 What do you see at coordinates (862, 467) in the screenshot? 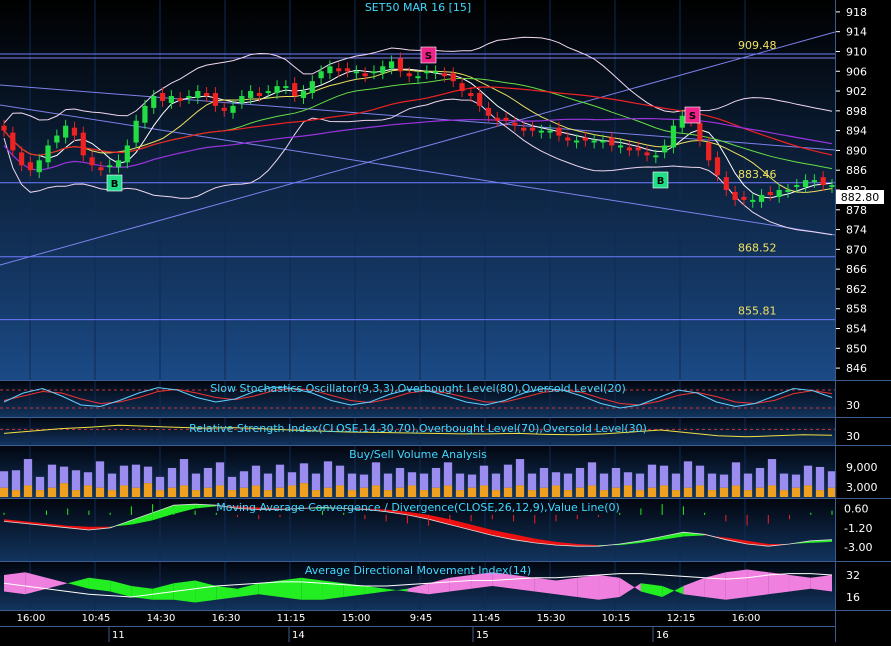
I see `volume-y-label: 9,000` at bounding box center [862, 467].